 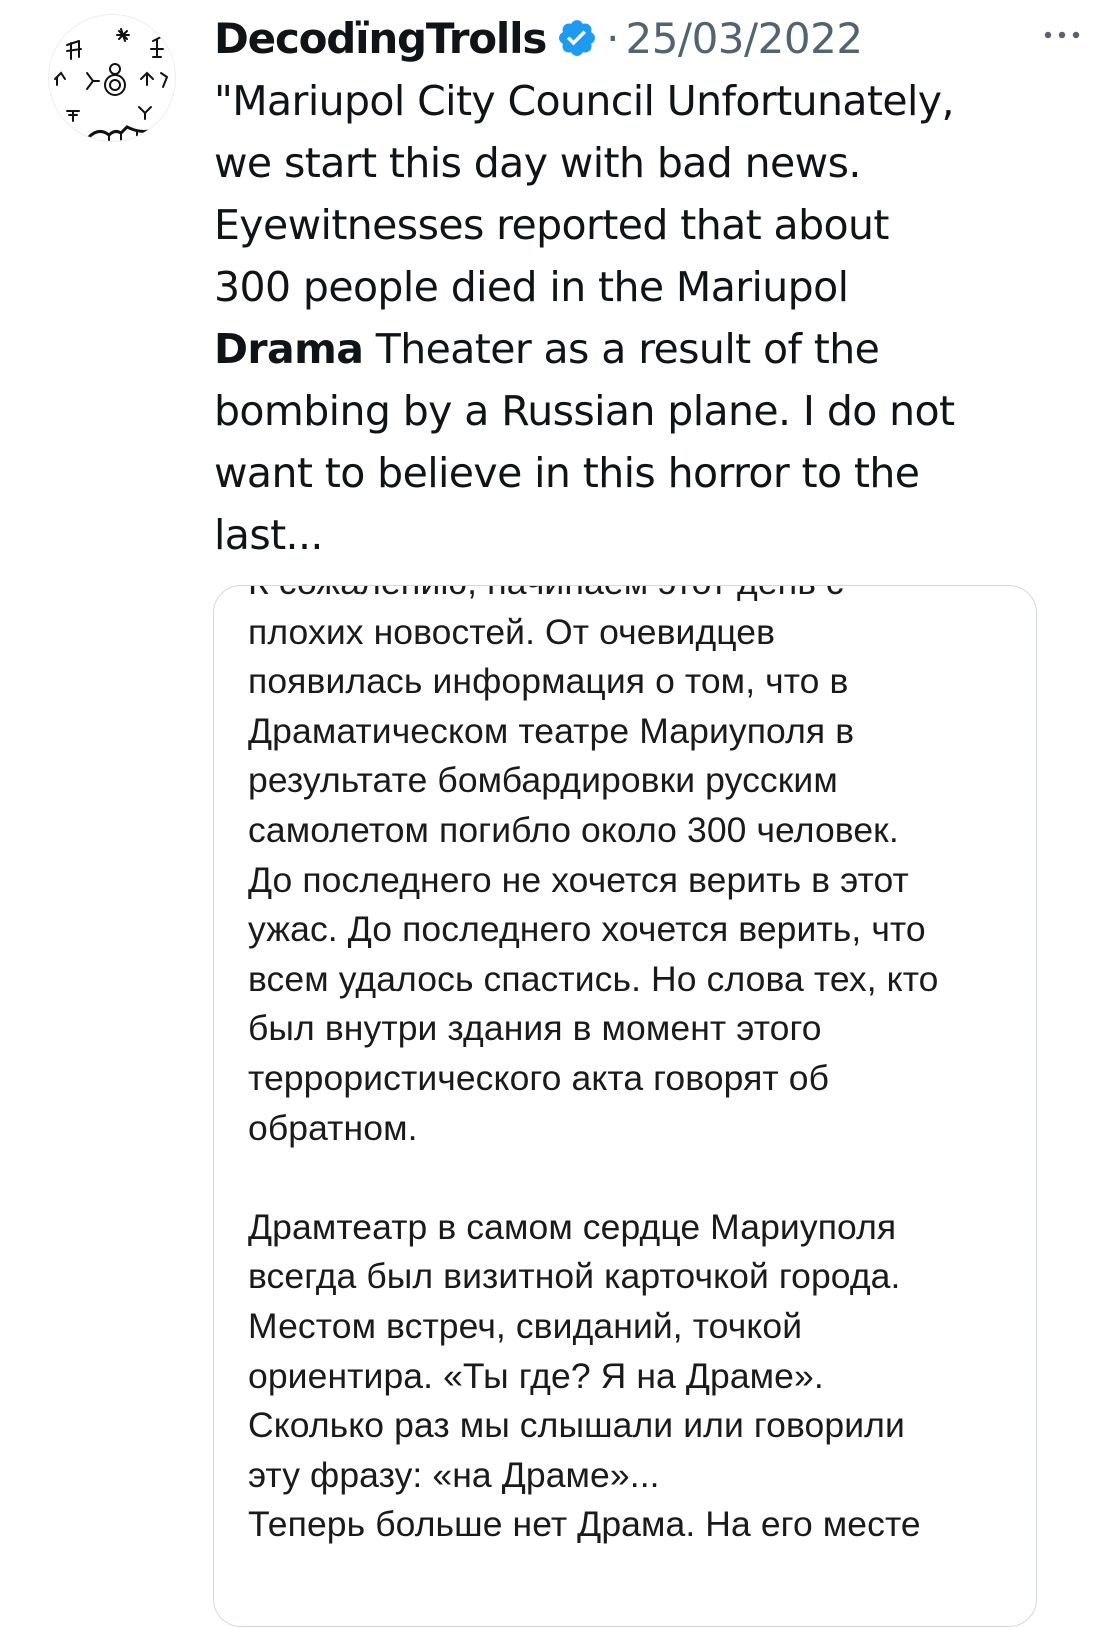 What do you see at coordinates (593, 978) in the screenshot?
I see `media-text-line: всем удалось спастись. Но слова тех, кто` at bounding box center [593, 978].